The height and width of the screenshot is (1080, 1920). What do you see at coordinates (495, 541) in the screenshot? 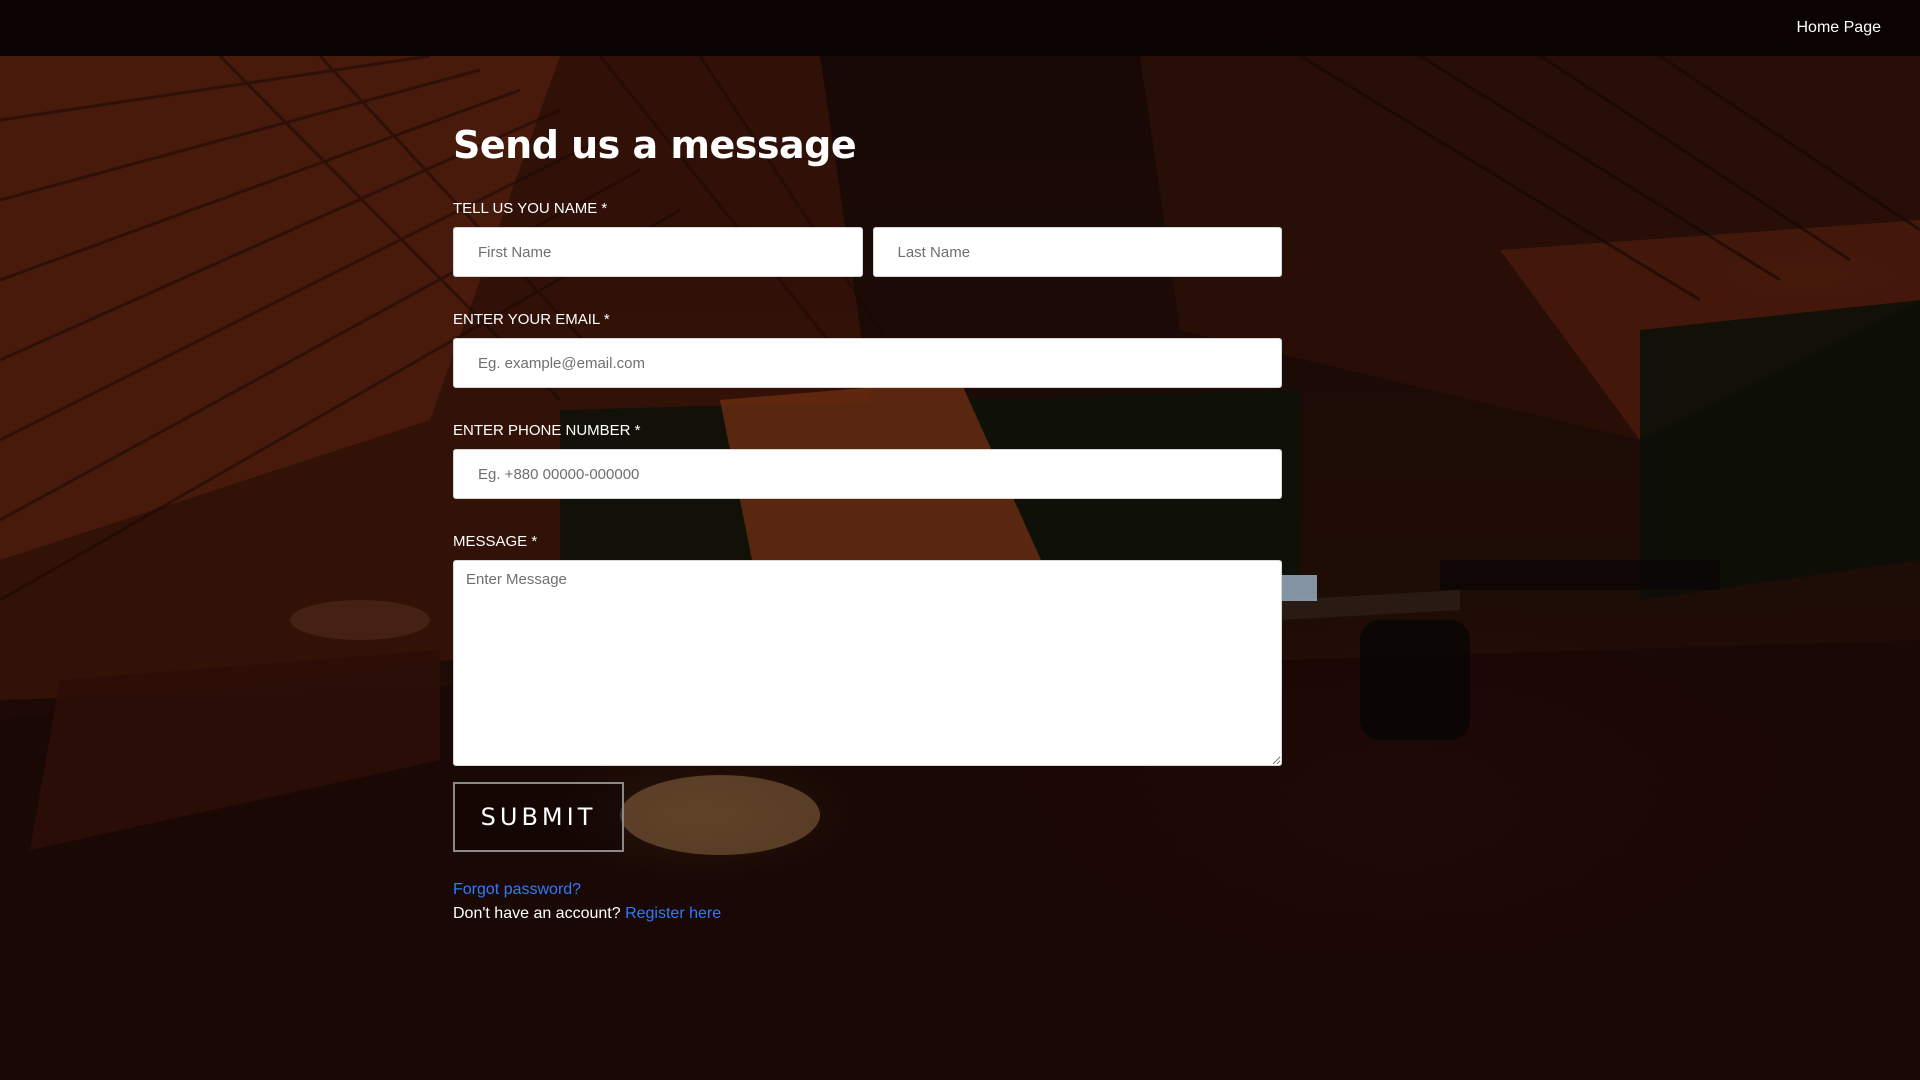
I see `message-label: MESSAGE *` at bounding box center [495, 541].